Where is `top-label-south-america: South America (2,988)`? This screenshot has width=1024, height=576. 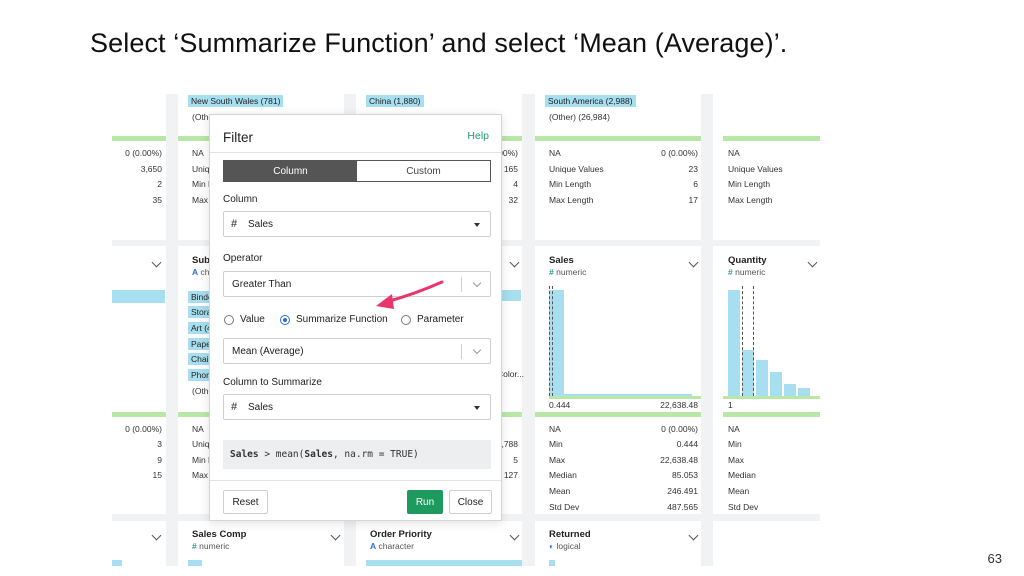 top-label-south-america: South America (2,988) is located at coordinates (590, 101).